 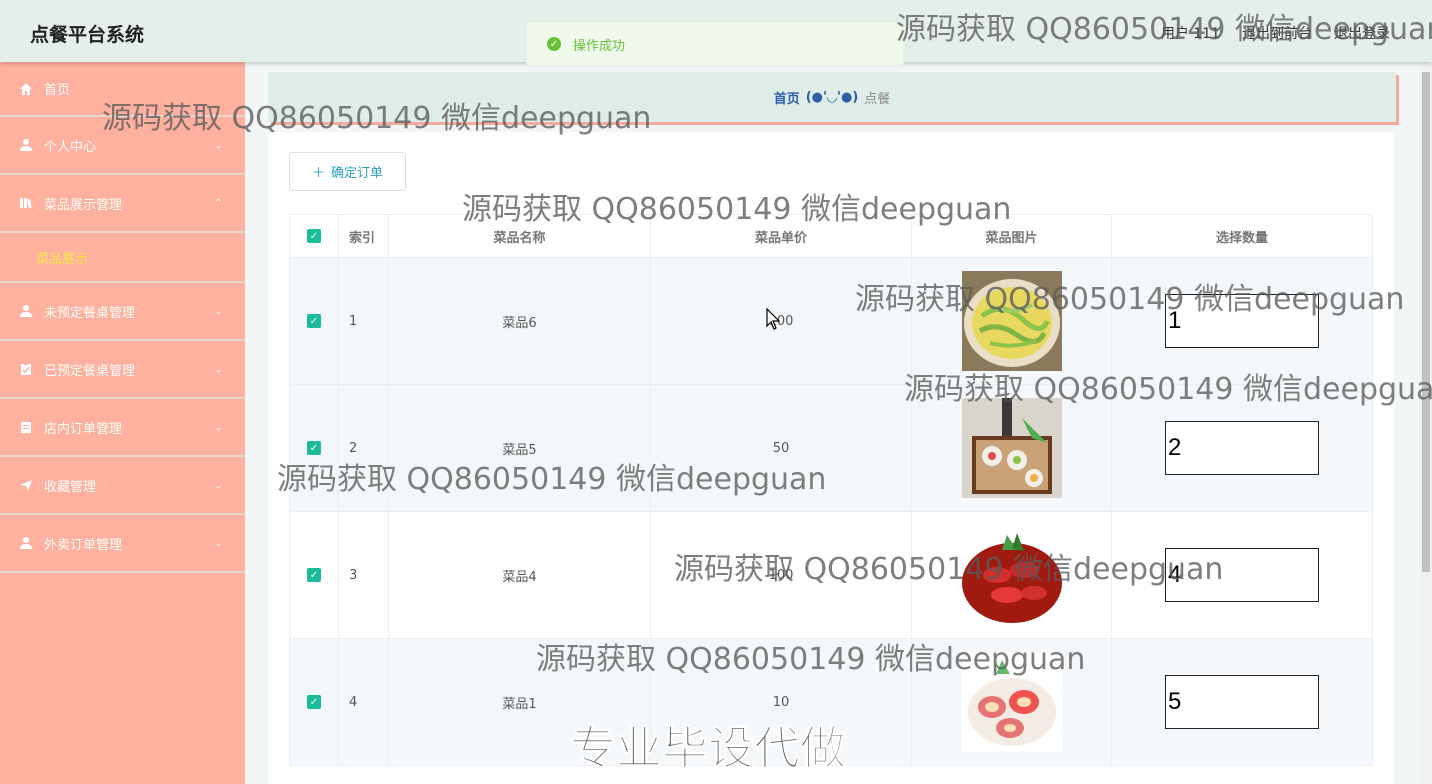 I want to click on success-toast: ✓ 操作成功, so click(x=715, y=44).